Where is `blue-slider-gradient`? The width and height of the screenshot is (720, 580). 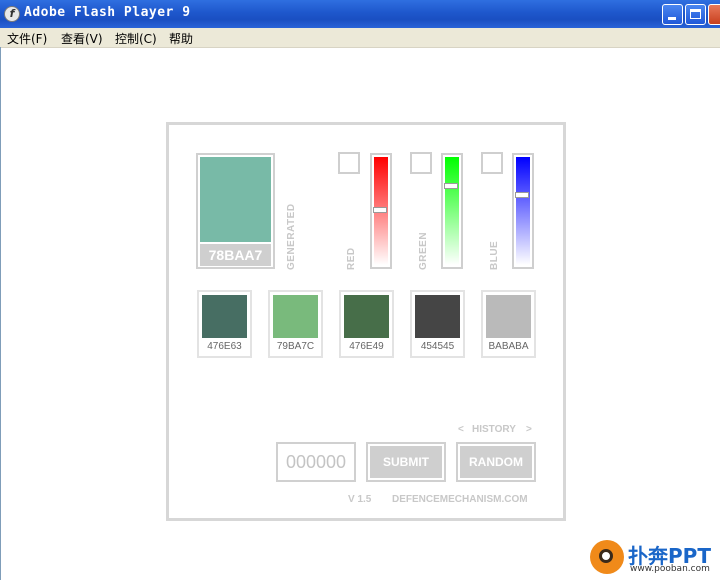
blue-slider-gradient is located at coordinates (523, 211).